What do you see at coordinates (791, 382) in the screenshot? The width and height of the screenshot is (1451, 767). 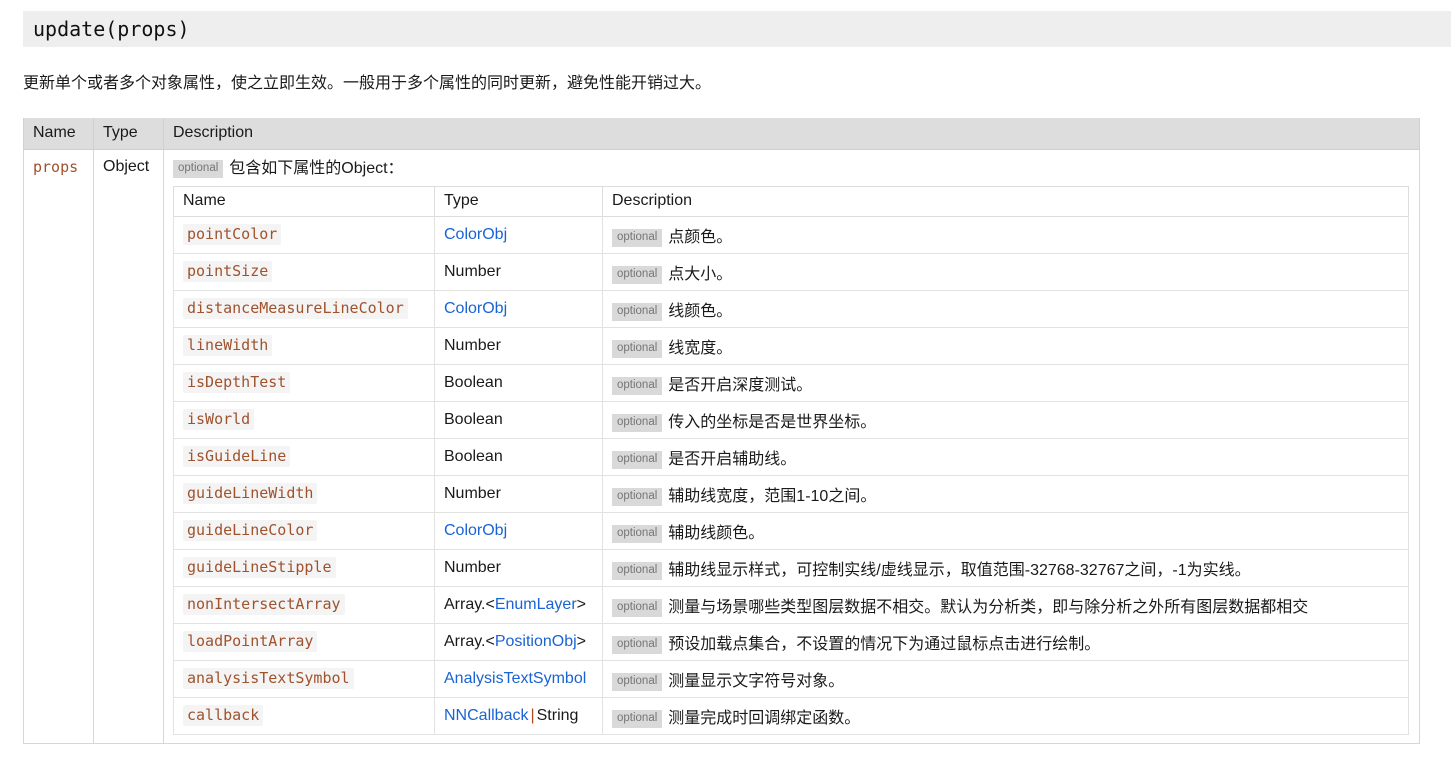 I see `nested-table-row: isDepthTest Boolean optional 是否开启深度测试。` at bounding box center [791, 382].